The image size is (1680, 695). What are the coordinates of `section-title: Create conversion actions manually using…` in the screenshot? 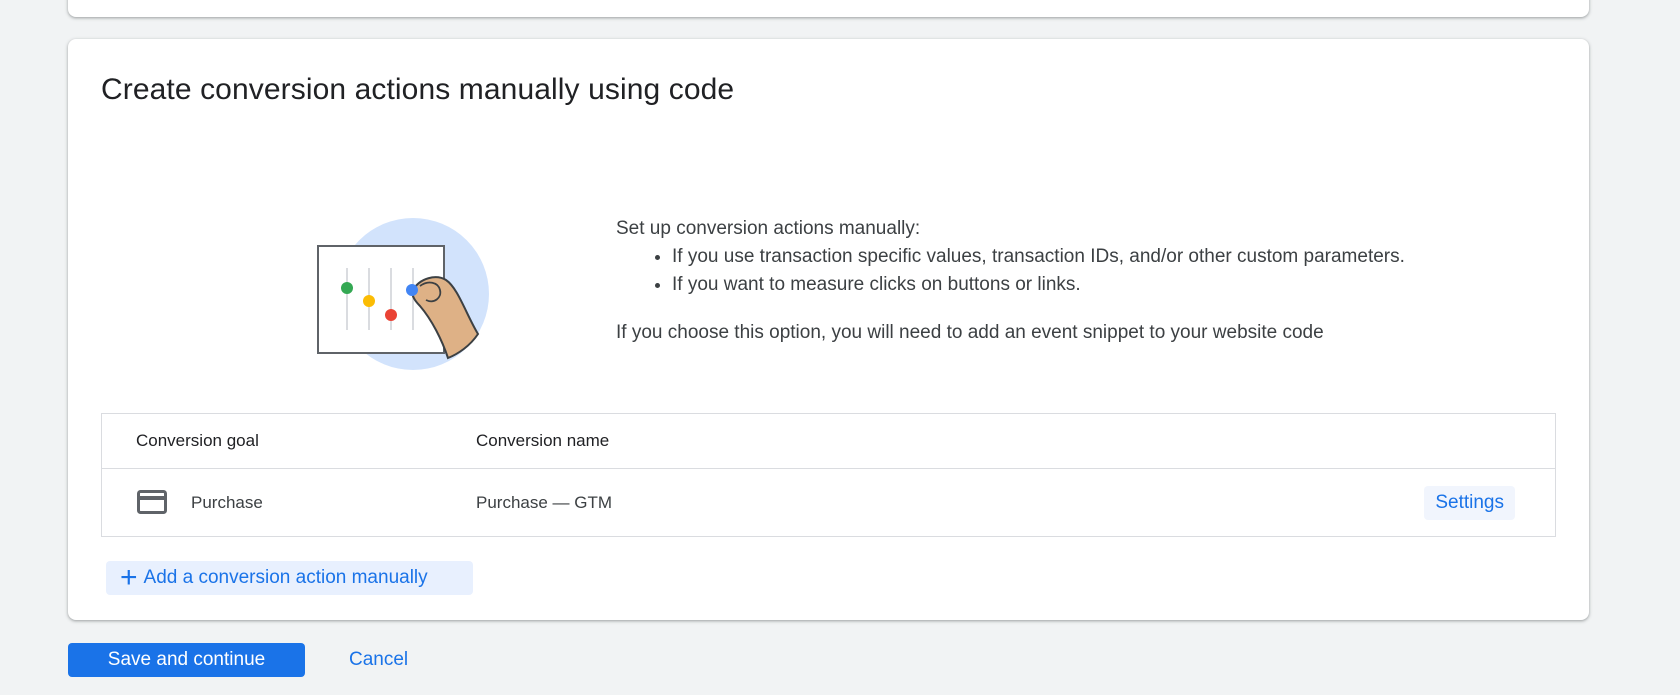 It's located at (418, 89).